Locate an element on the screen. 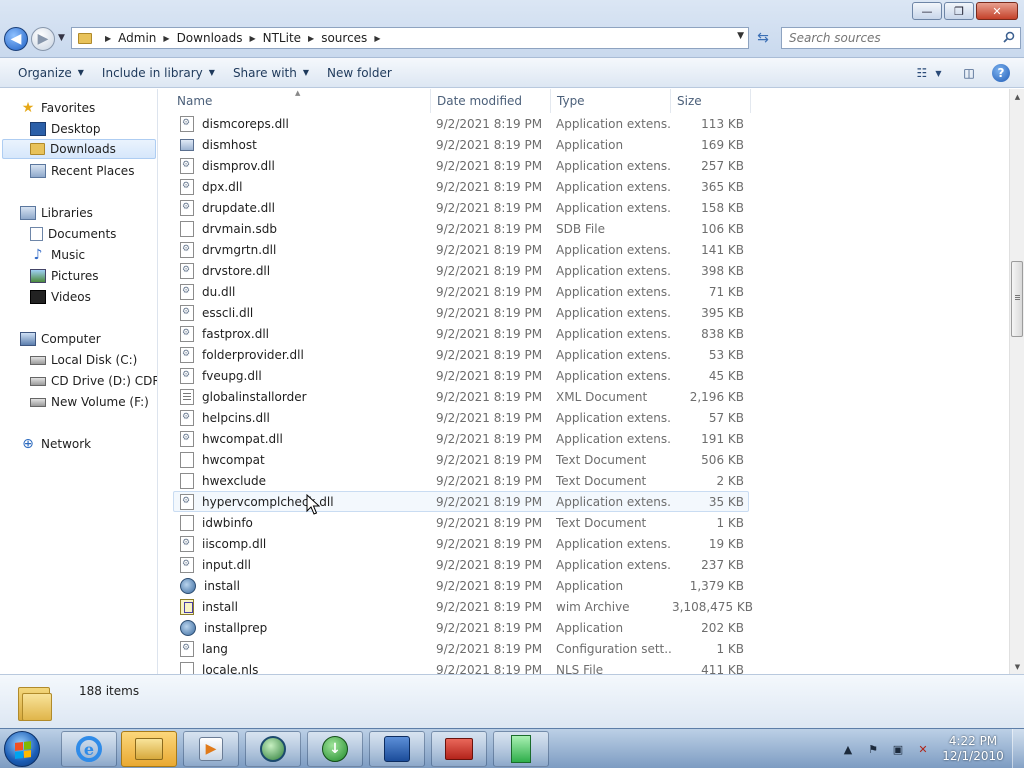 The width and height of the screenshot is (1024, 768). nav-computer: Computer is located at coordinates (60, 339).